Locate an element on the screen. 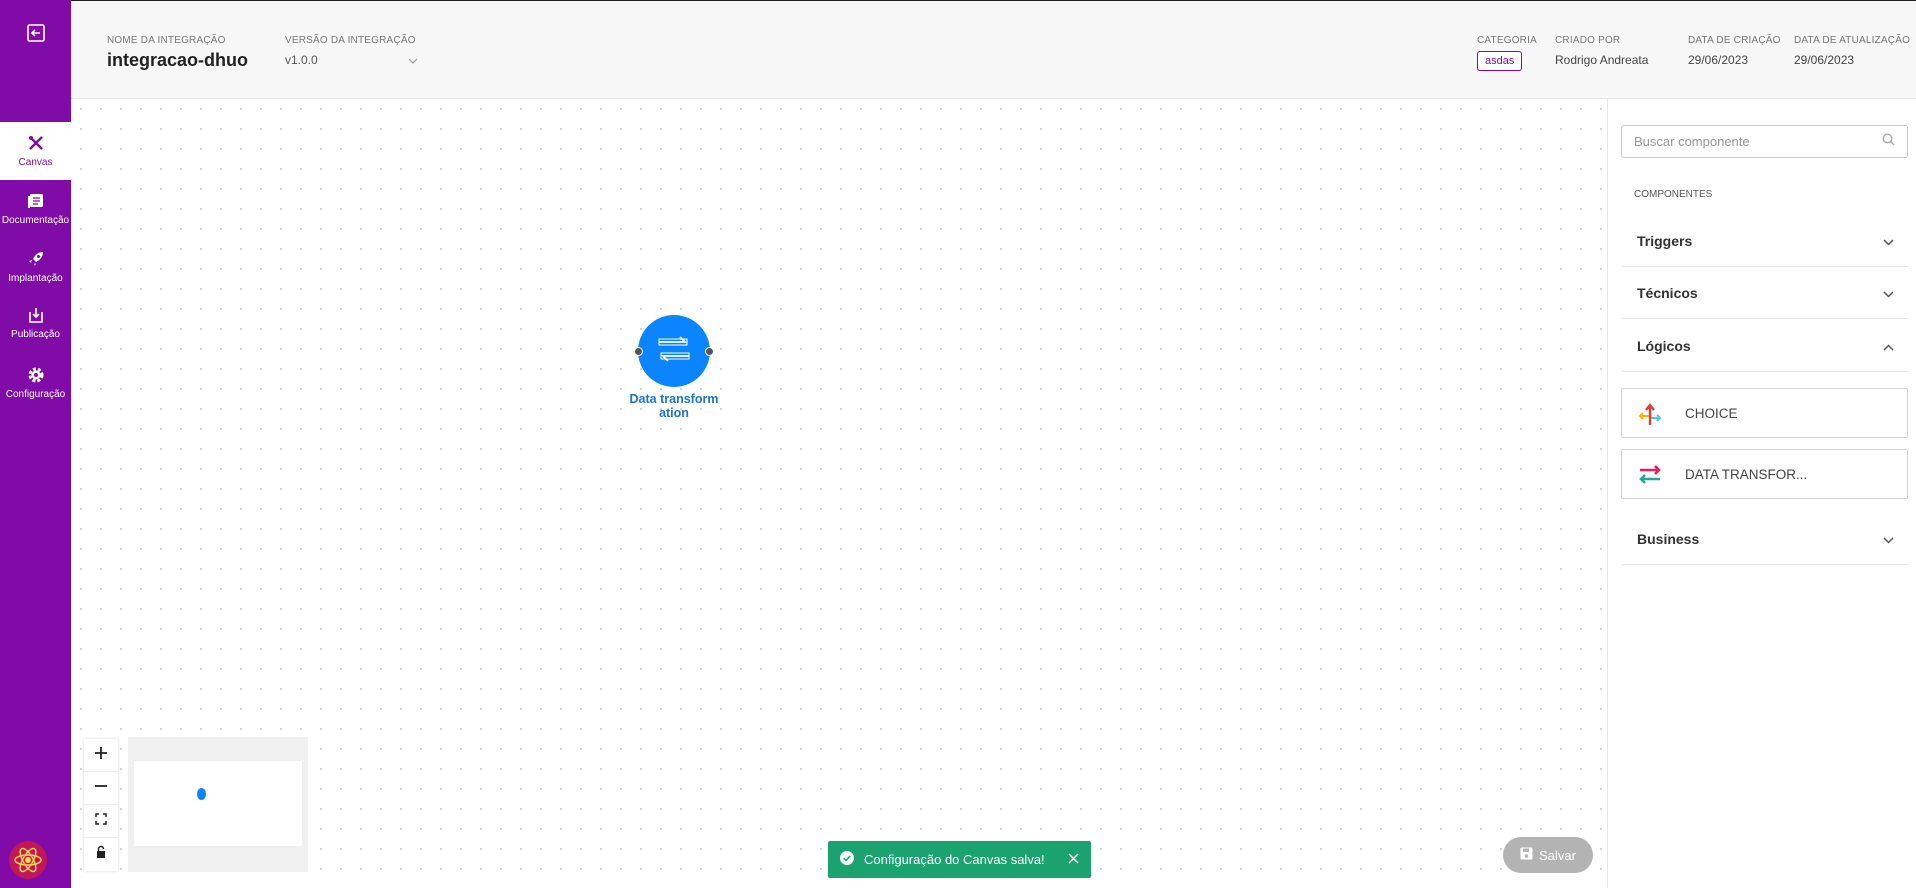 The width and height of the screenshot is (1916, 888). nav-item-documentacao: Documentação is located at coordinates (35, 209).